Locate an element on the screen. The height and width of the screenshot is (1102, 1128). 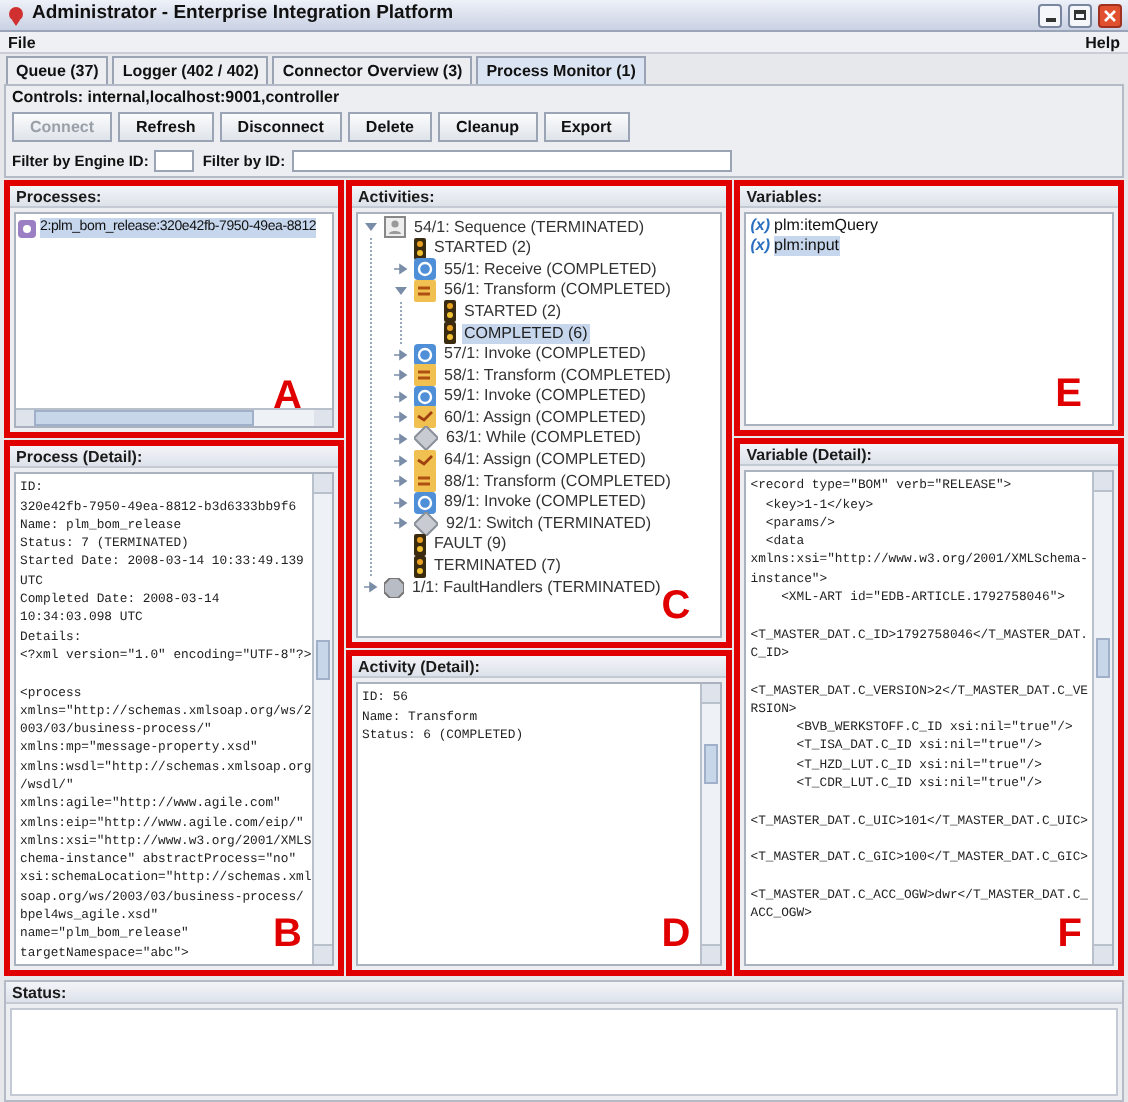
panel-marker-letter: A is located at coordinates (287, 396).